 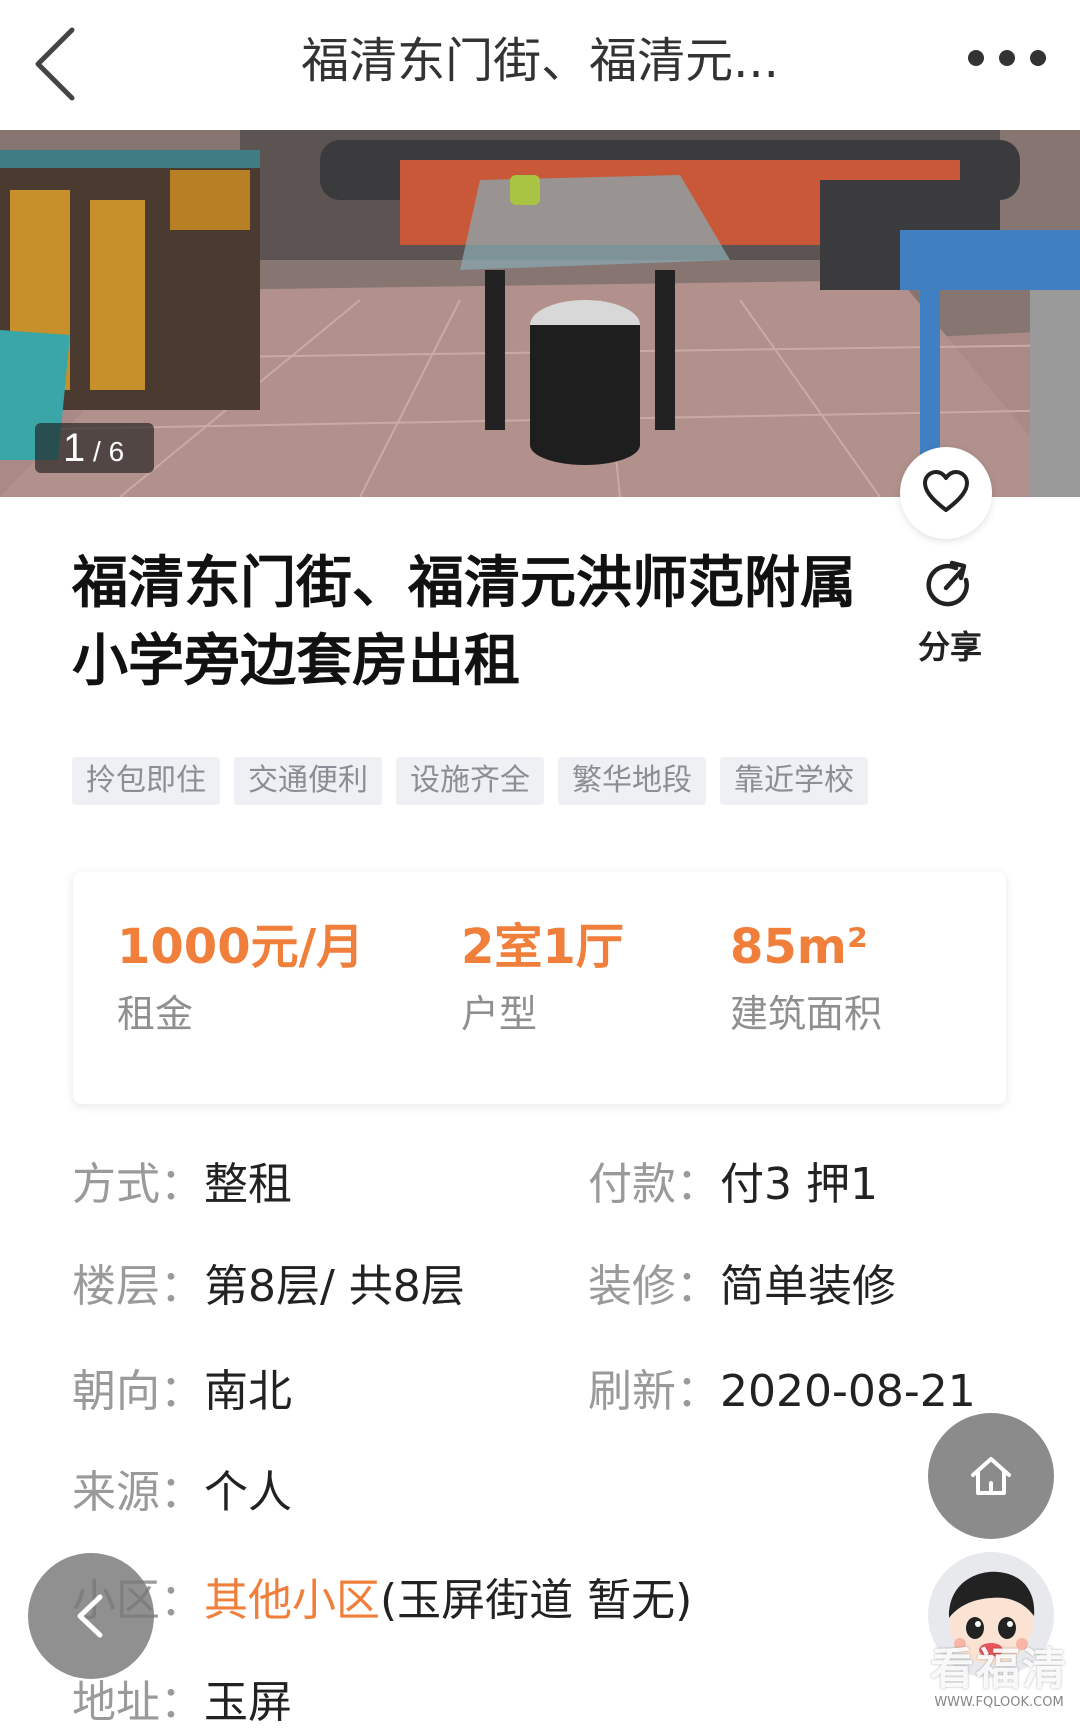 What do you see at coordinates (248, 1184) in the screenshot?
I see `detail-value: 整租` at bounding box center [248, 1184].